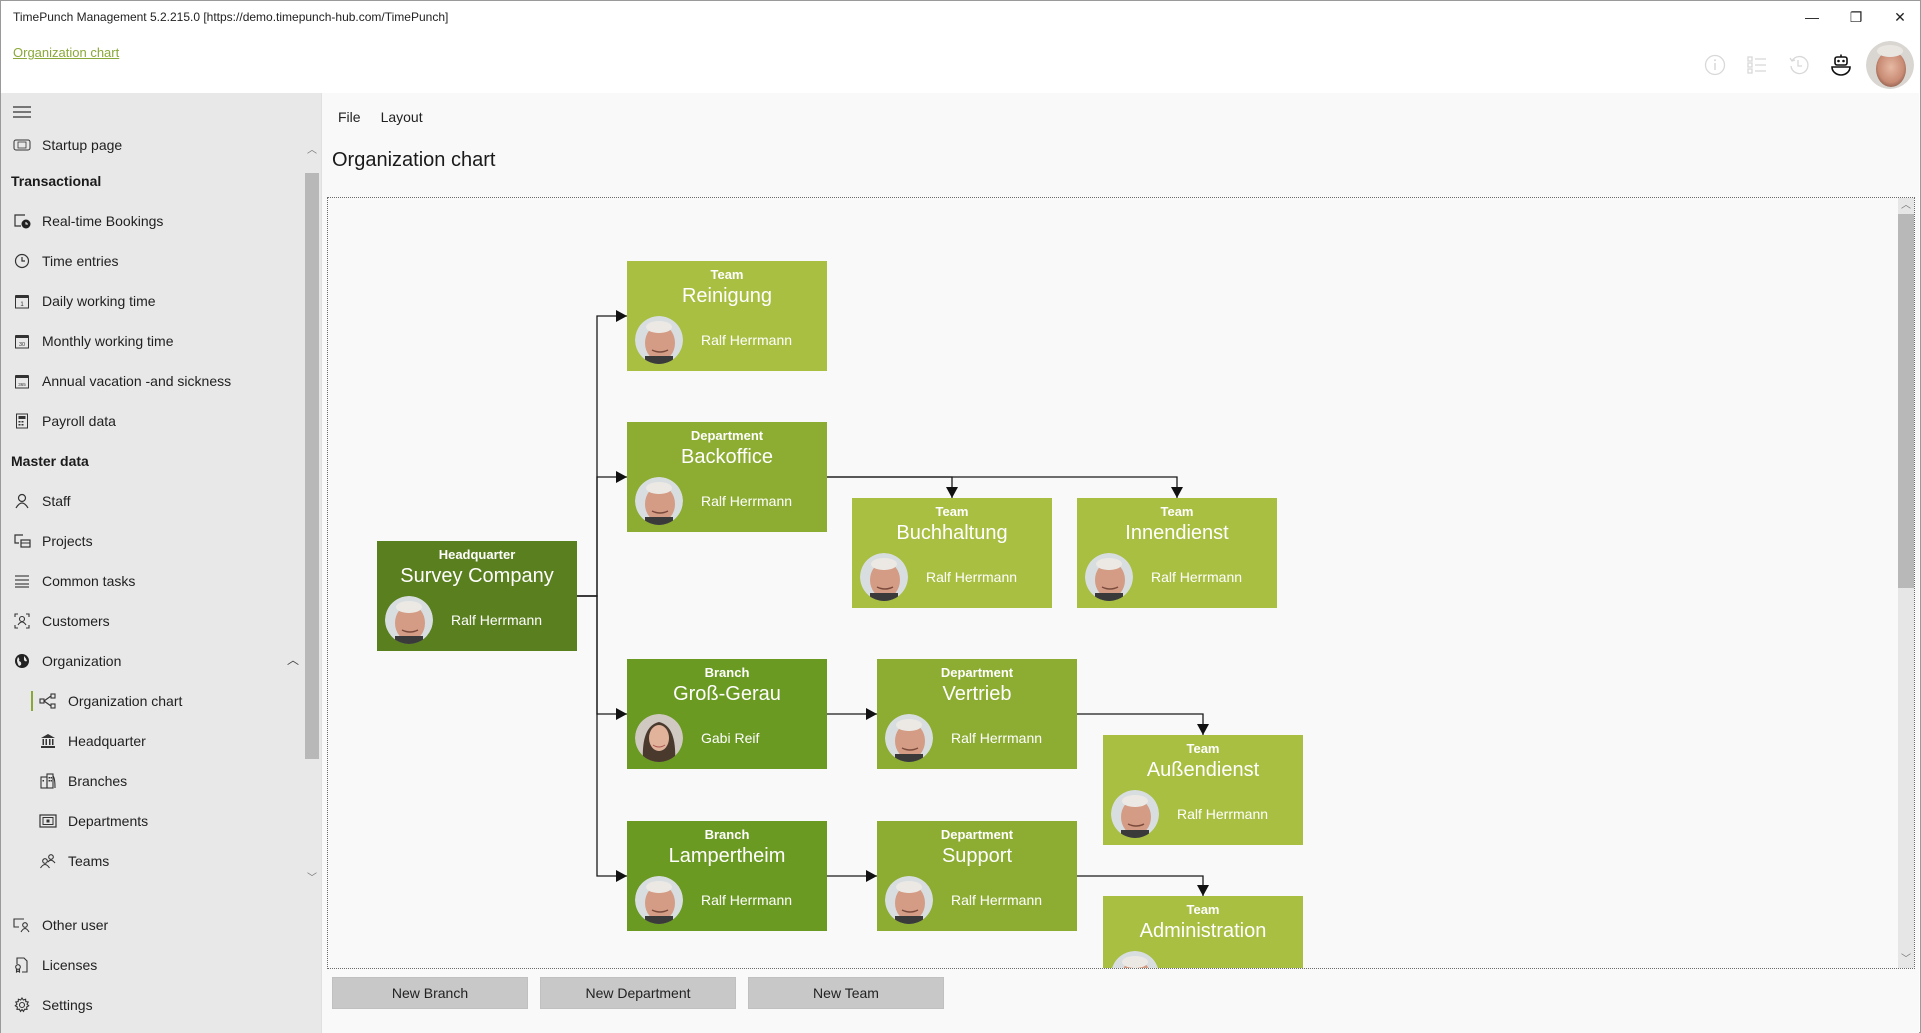 Image resolution: width=1921 pixels, height=1033 pixels. Describe the element at coordinates (638, 993) in the screenshot. I see `new-department-button: New Department` at that location.